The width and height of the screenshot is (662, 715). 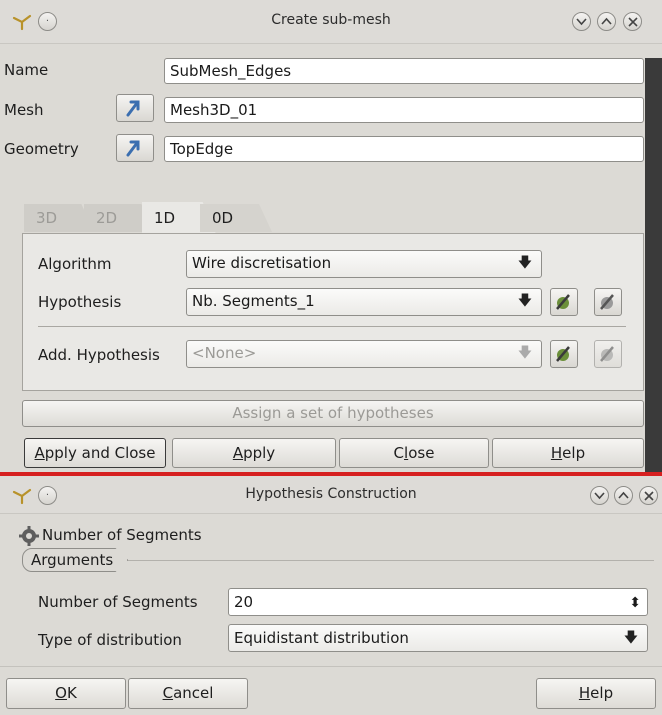 I want to click on spin-arrows-icon: ⬍, so click(x=635, y=602).